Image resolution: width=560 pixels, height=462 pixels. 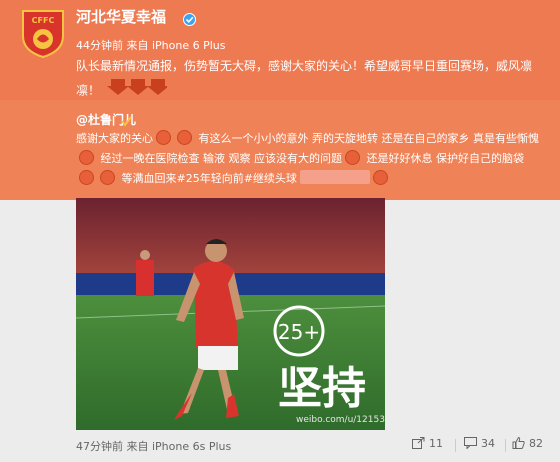 What do you see at coordinates (151, 45) in the screenshot?
I see `post-meta: 44分钟前 来自 iPhone 6 Plus` at bounding box center [151, 45].